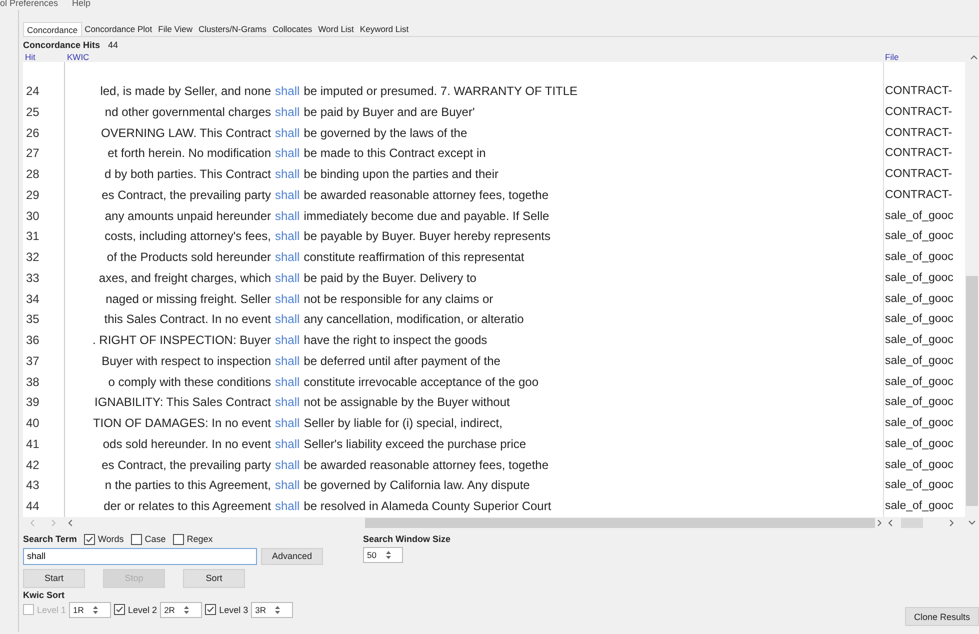 The height and width of the screenshot is (634, 979). I want to click on left-context: TION OF DAMAGES: In no event, so click(181, 423).